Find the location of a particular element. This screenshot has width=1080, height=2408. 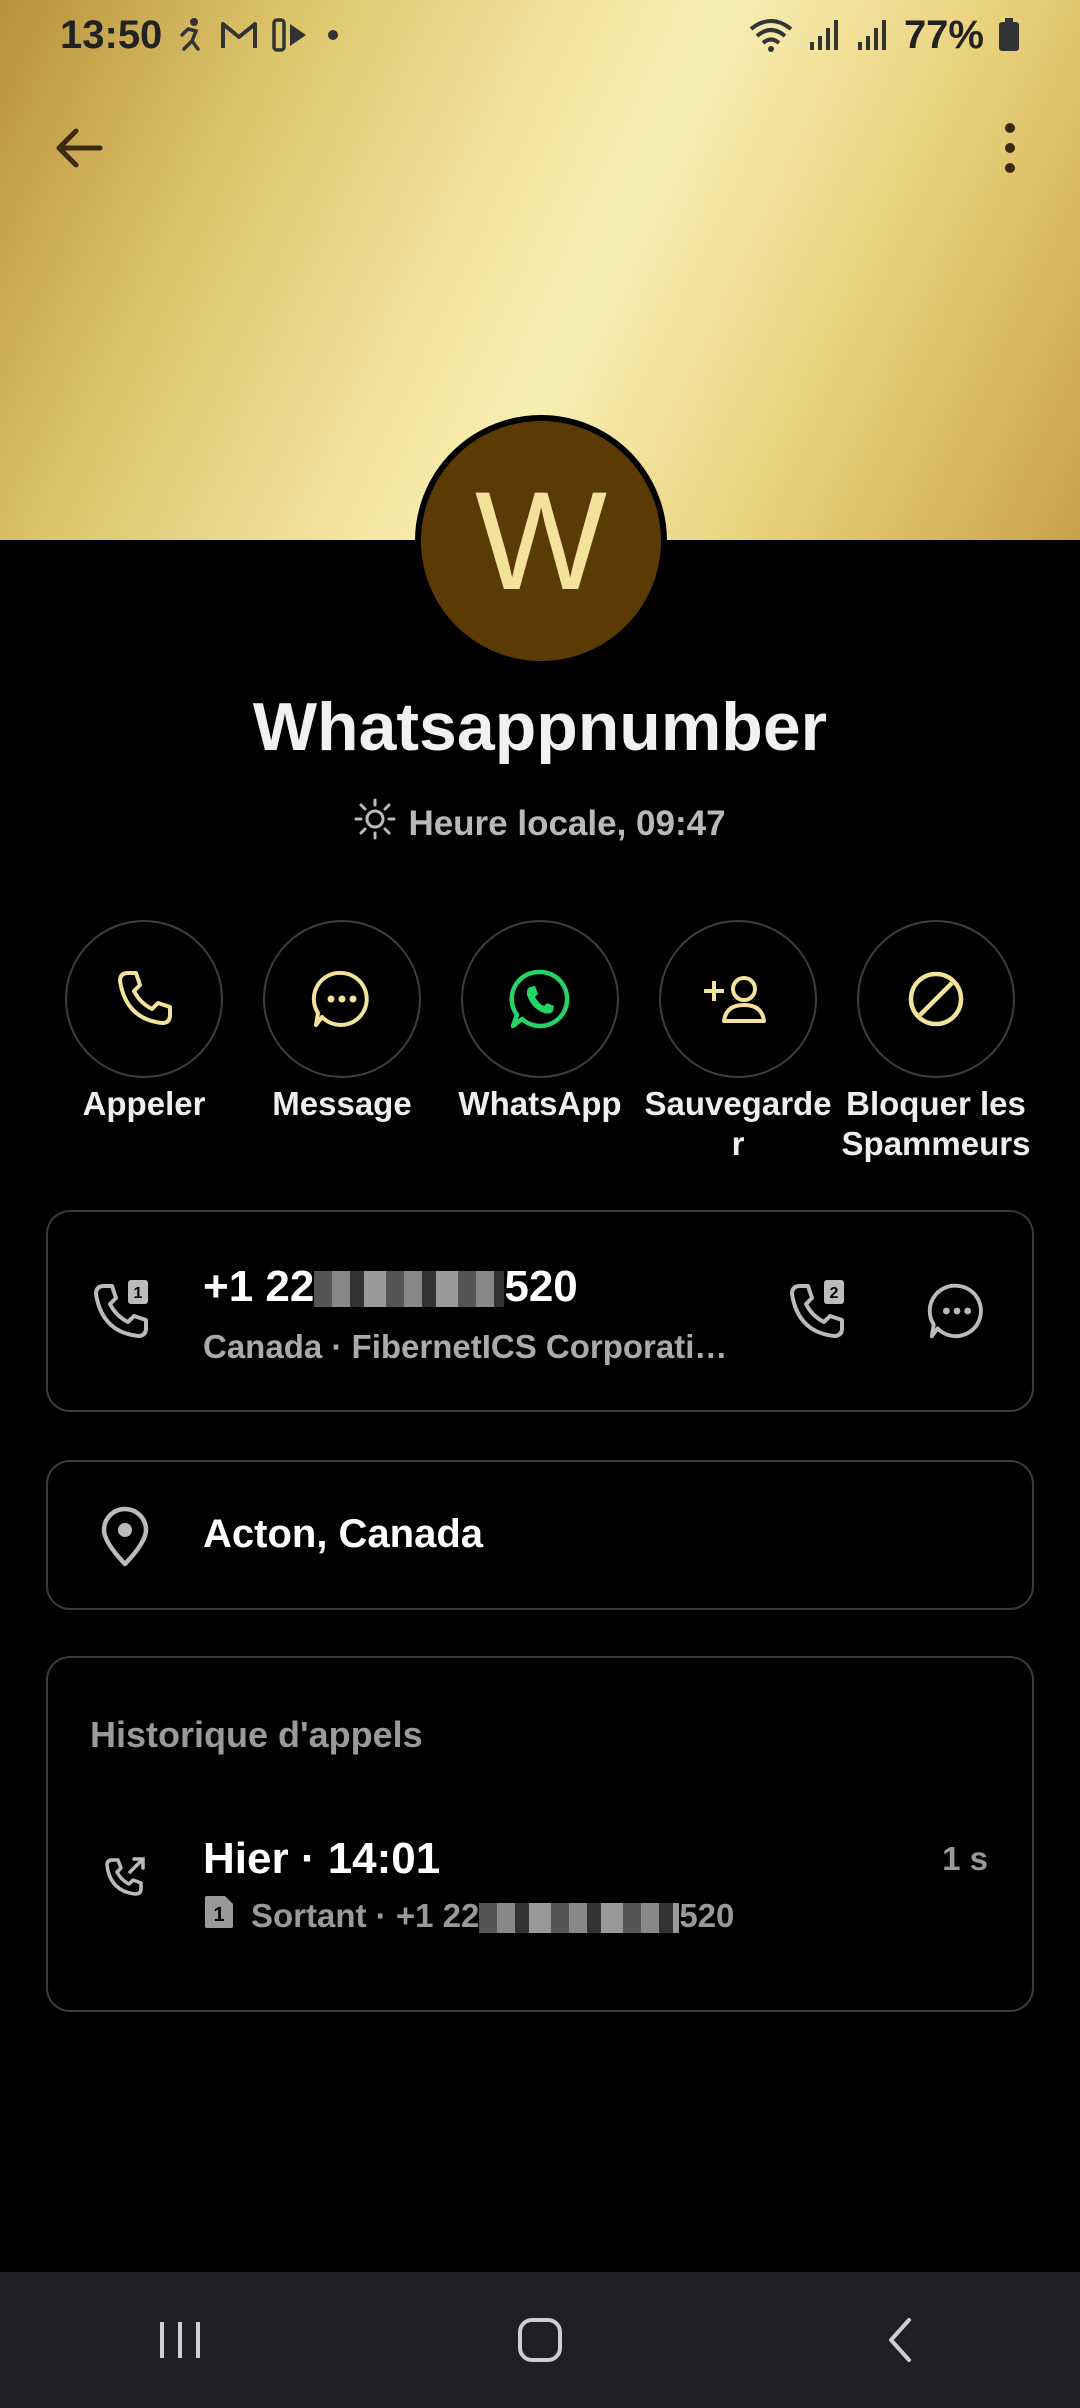

block-spammers-button: Bloquer les Spammeurs is located at coordinates (936, 1042).